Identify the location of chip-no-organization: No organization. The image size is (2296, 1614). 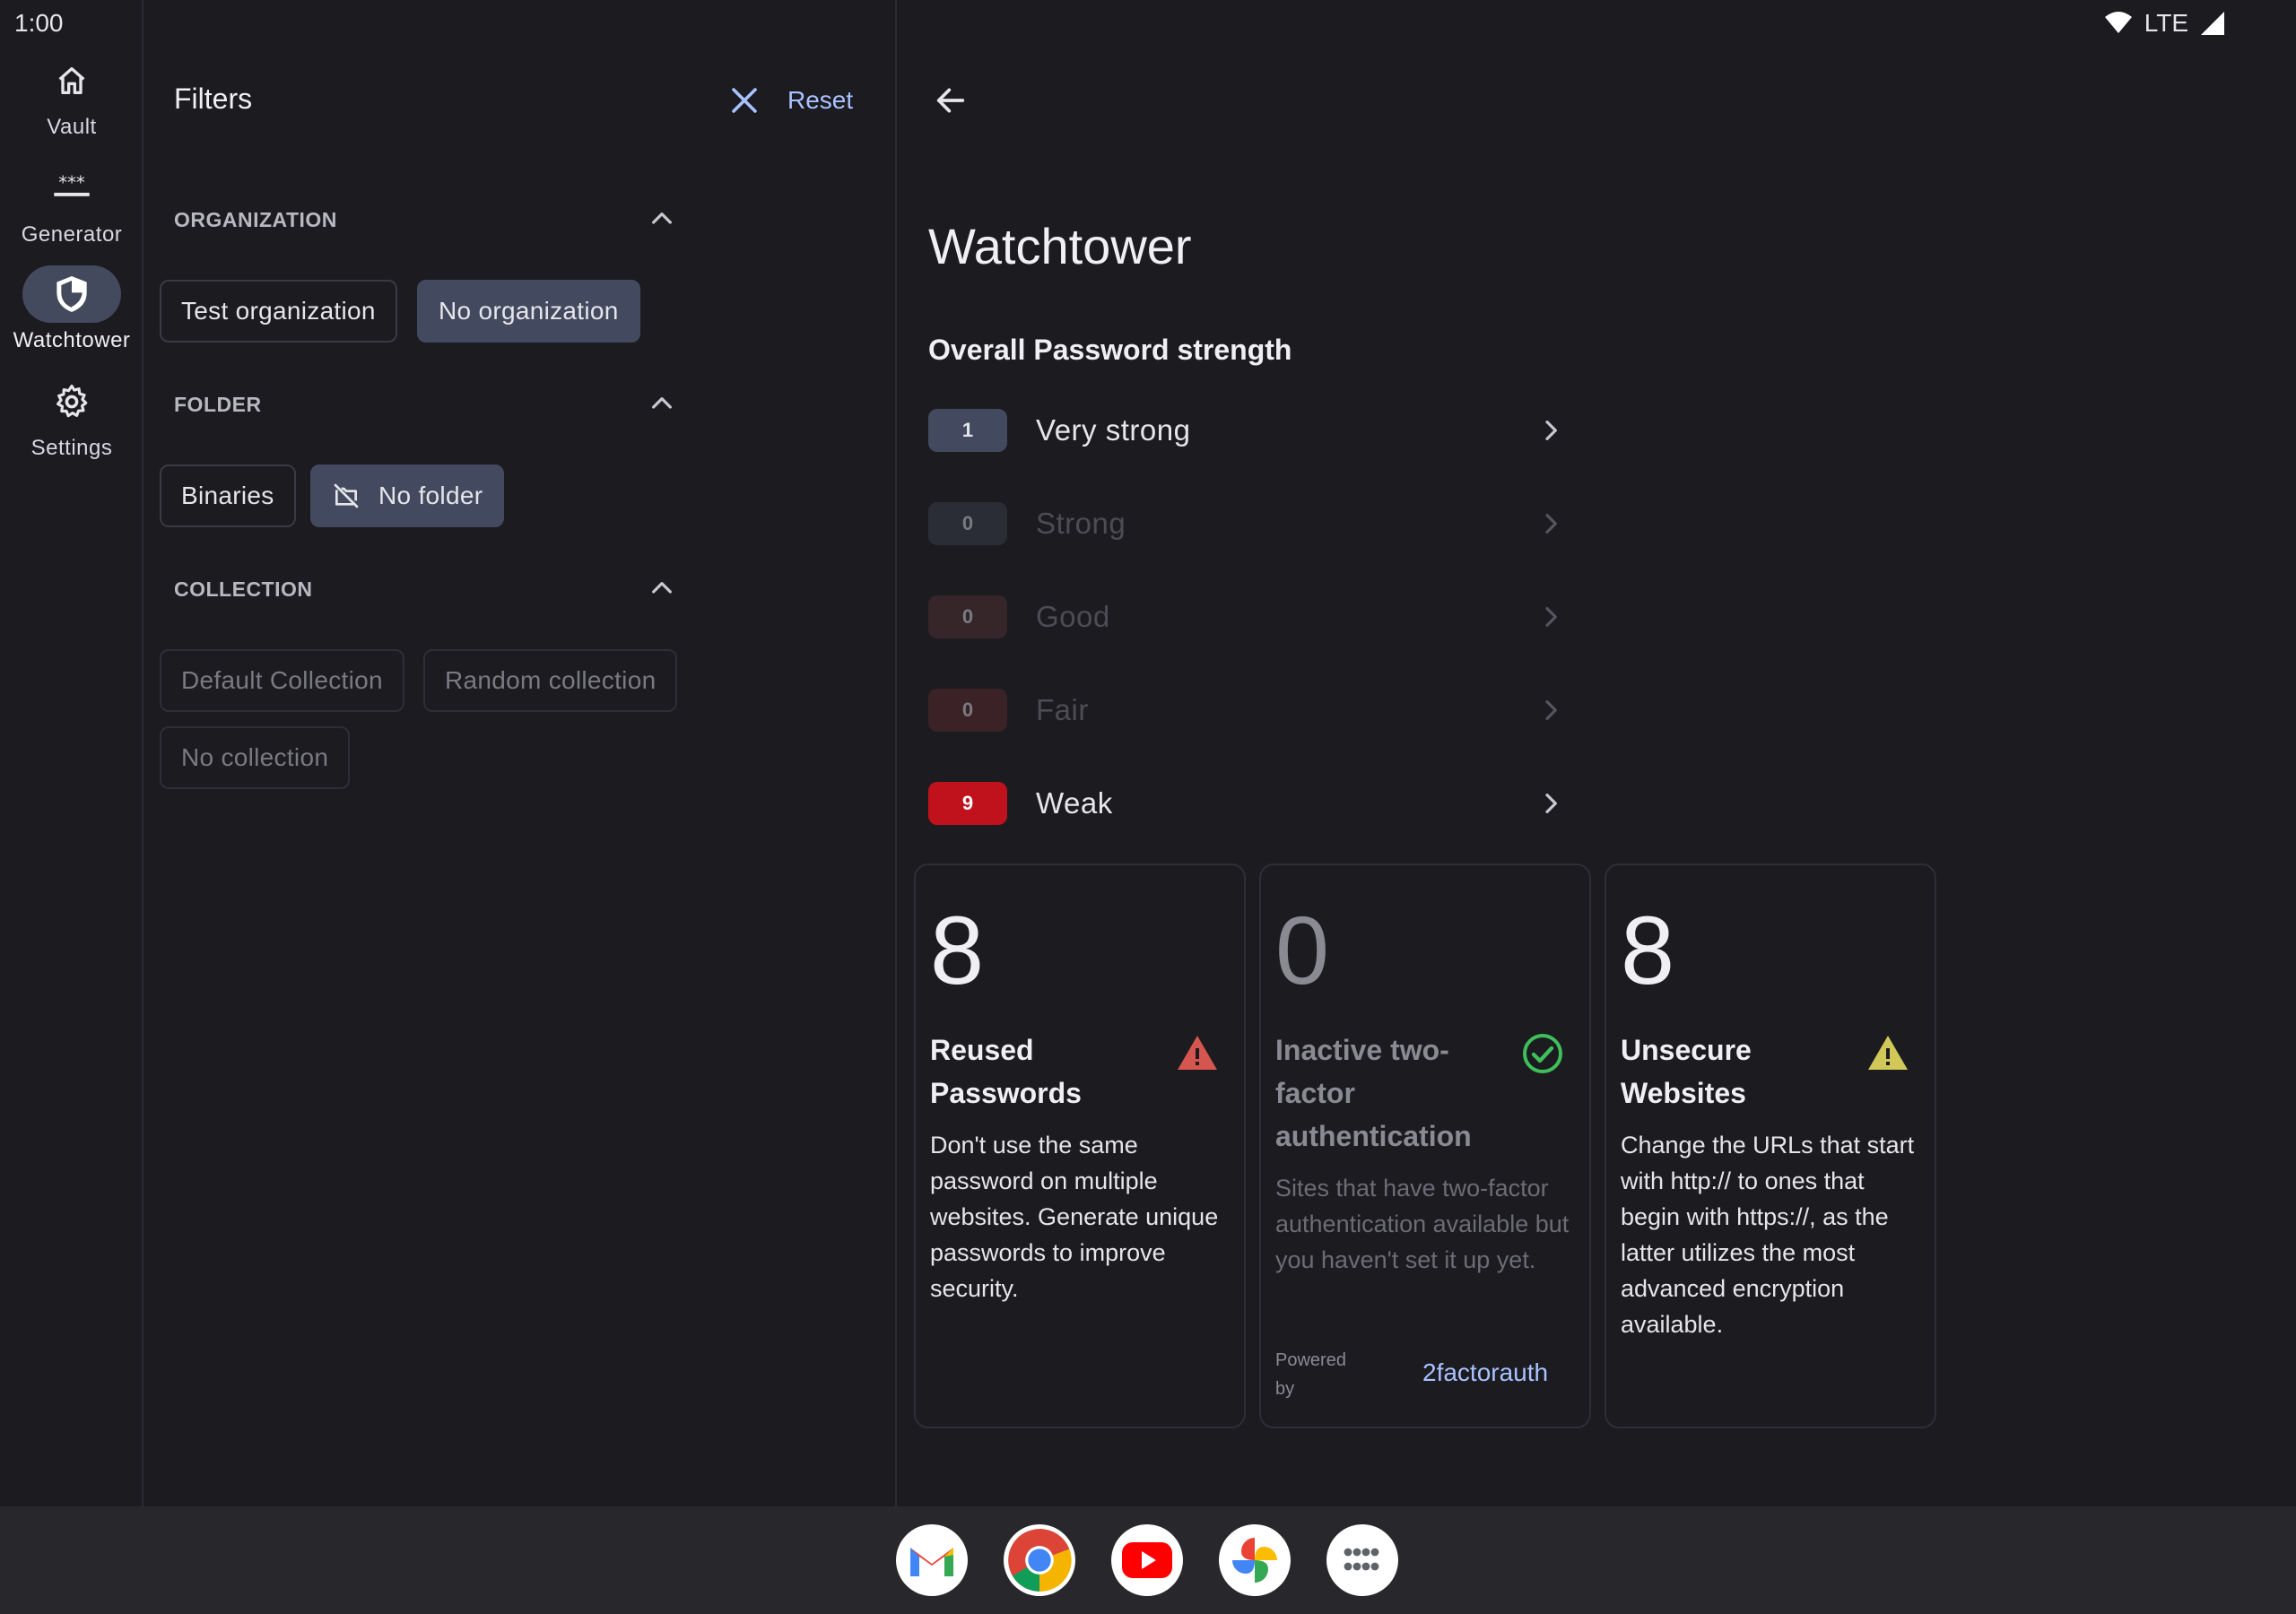
(528, 311).